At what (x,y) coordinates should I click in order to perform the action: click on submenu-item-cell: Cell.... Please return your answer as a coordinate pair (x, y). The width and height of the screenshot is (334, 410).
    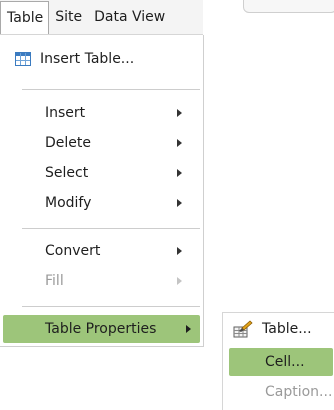
    Looking at the image, I should click on (281, 362).